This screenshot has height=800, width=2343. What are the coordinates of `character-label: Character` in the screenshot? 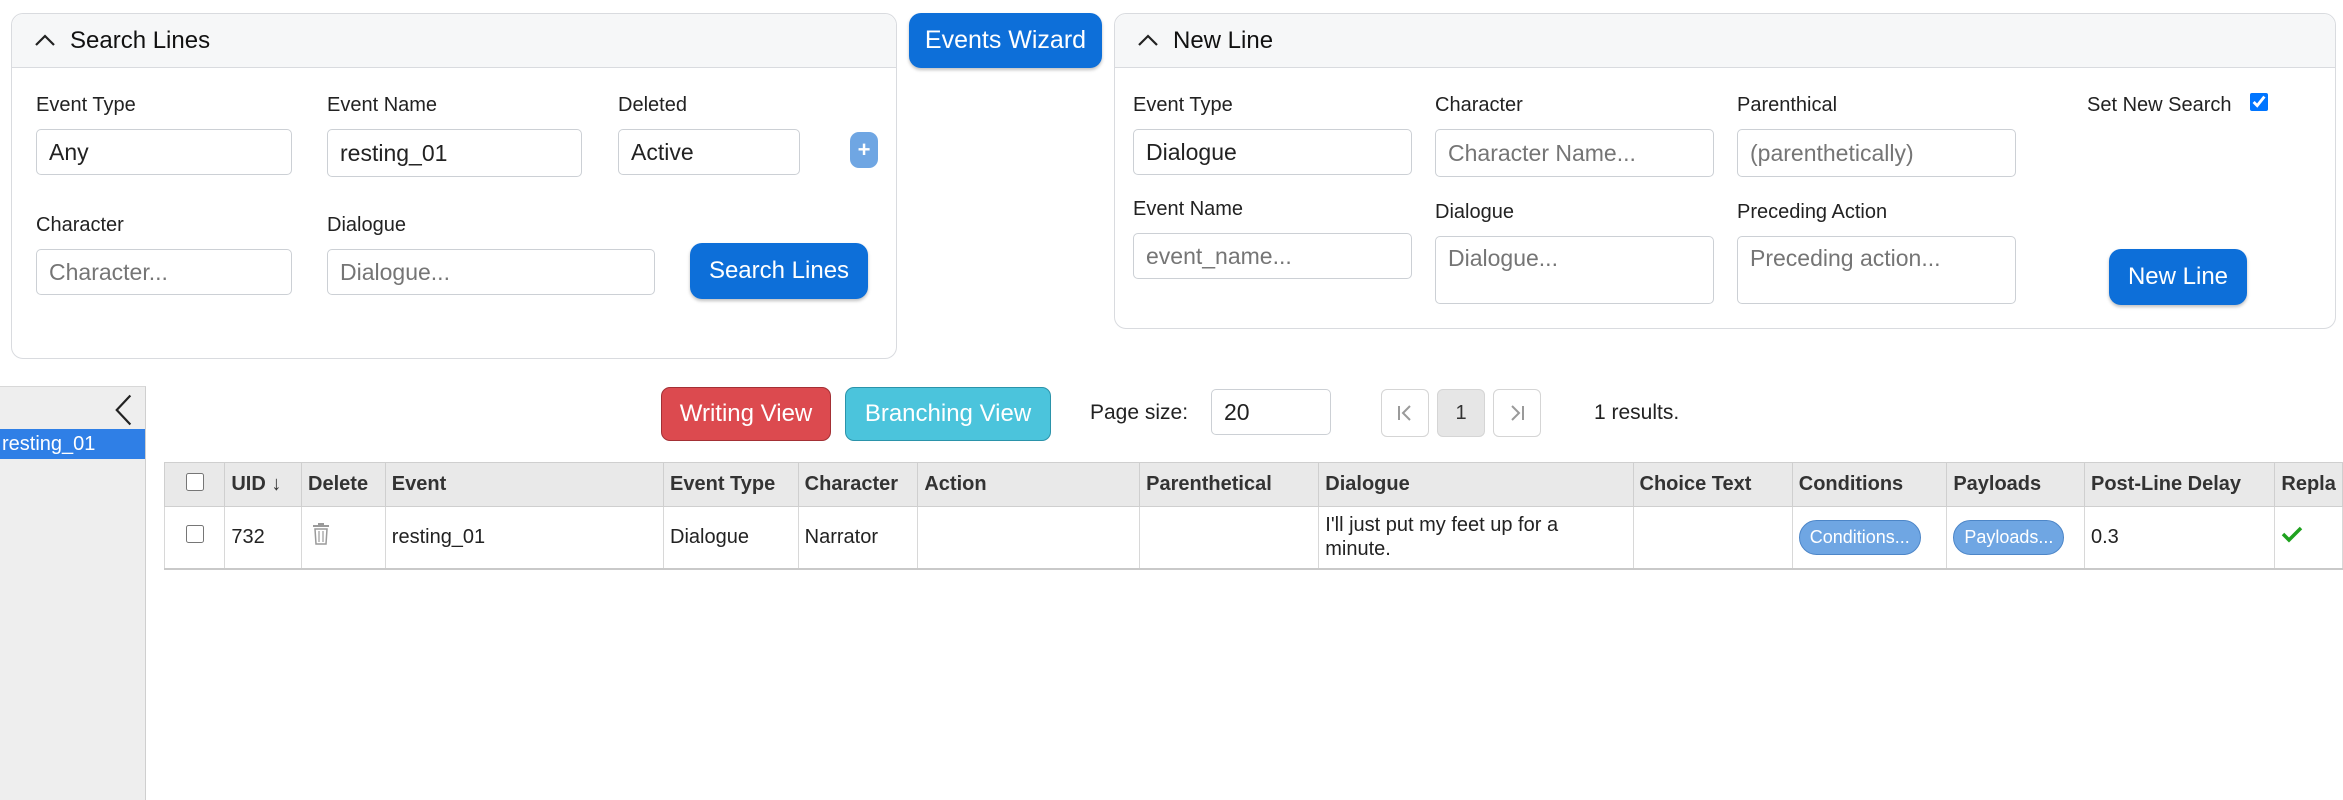 It's located at (80, 225).